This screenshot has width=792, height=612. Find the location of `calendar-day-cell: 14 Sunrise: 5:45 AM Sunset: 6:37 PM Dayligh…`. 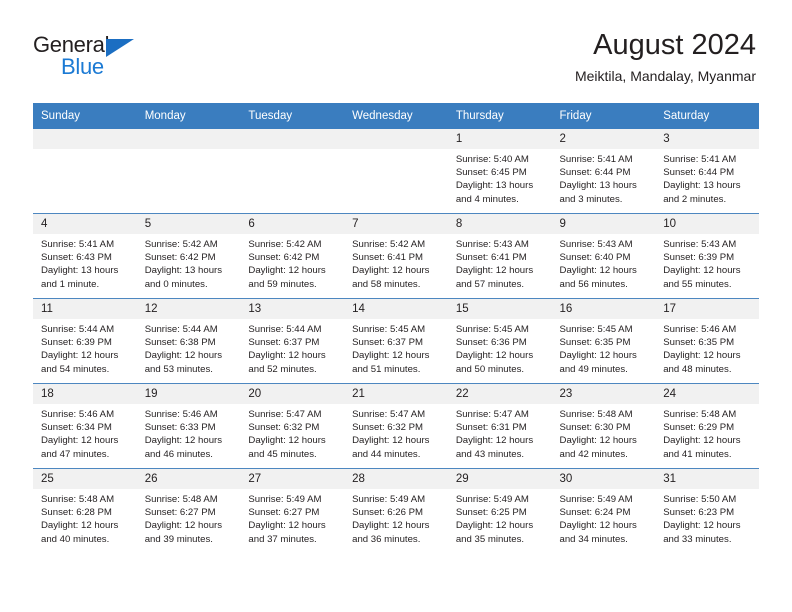

calendar-day-cell: 14 Sunrise: 5:45 AM Sunset: 6:37 PM Dayligh… is located at coordinates (396, 341).